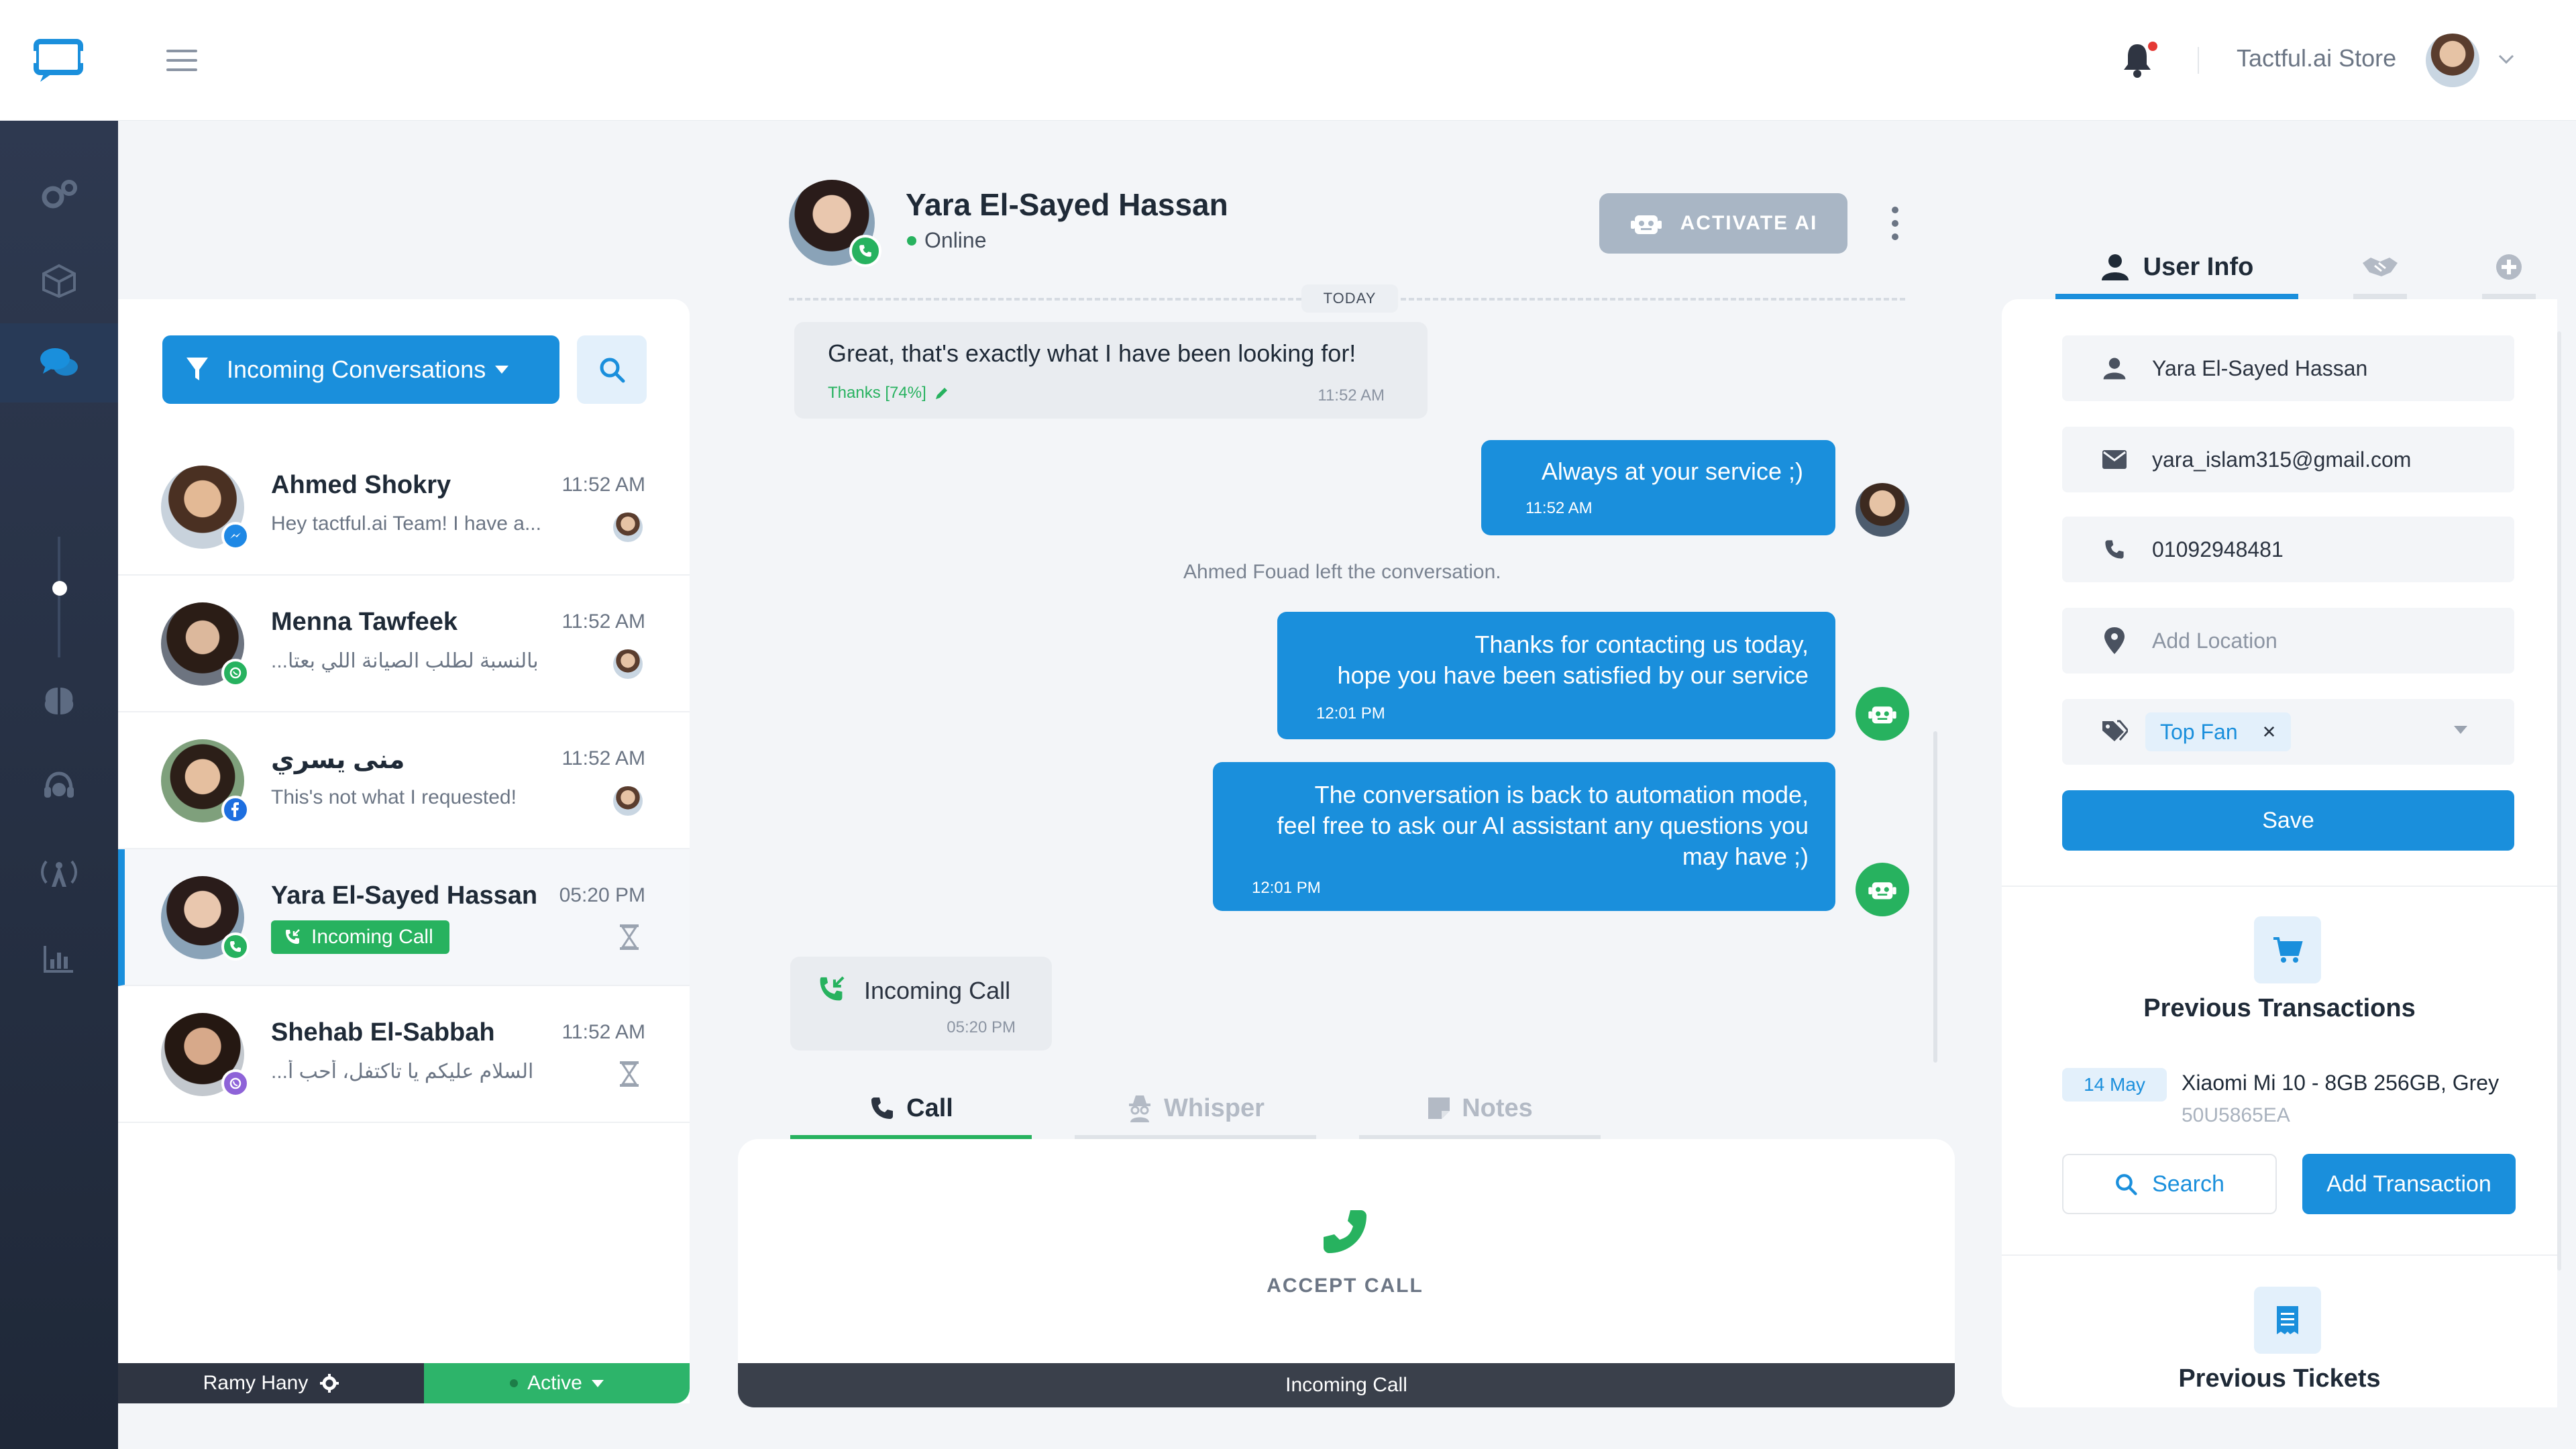  I want to click on tab-whisper: Whisper, so click(1195, 1108).